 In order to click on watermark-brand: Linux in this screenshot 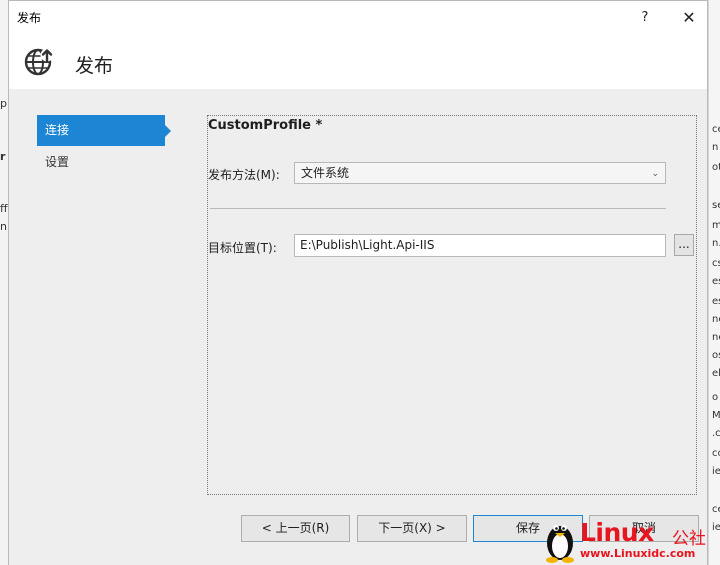, I will do `click(617, 532)`.